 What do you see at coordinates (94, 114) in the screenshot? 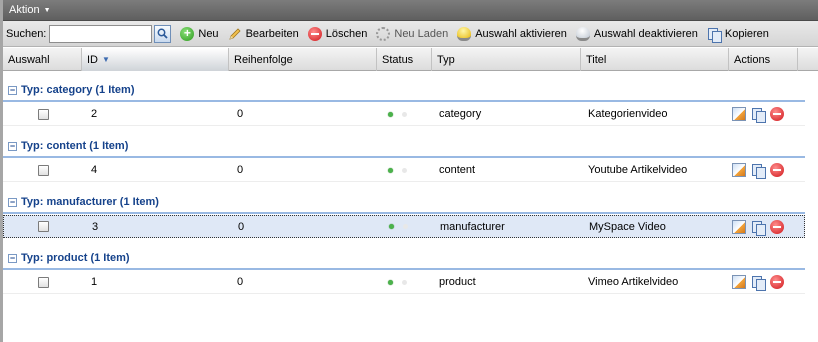
I see `id-cell: 2` at bounding box center [94, 114].